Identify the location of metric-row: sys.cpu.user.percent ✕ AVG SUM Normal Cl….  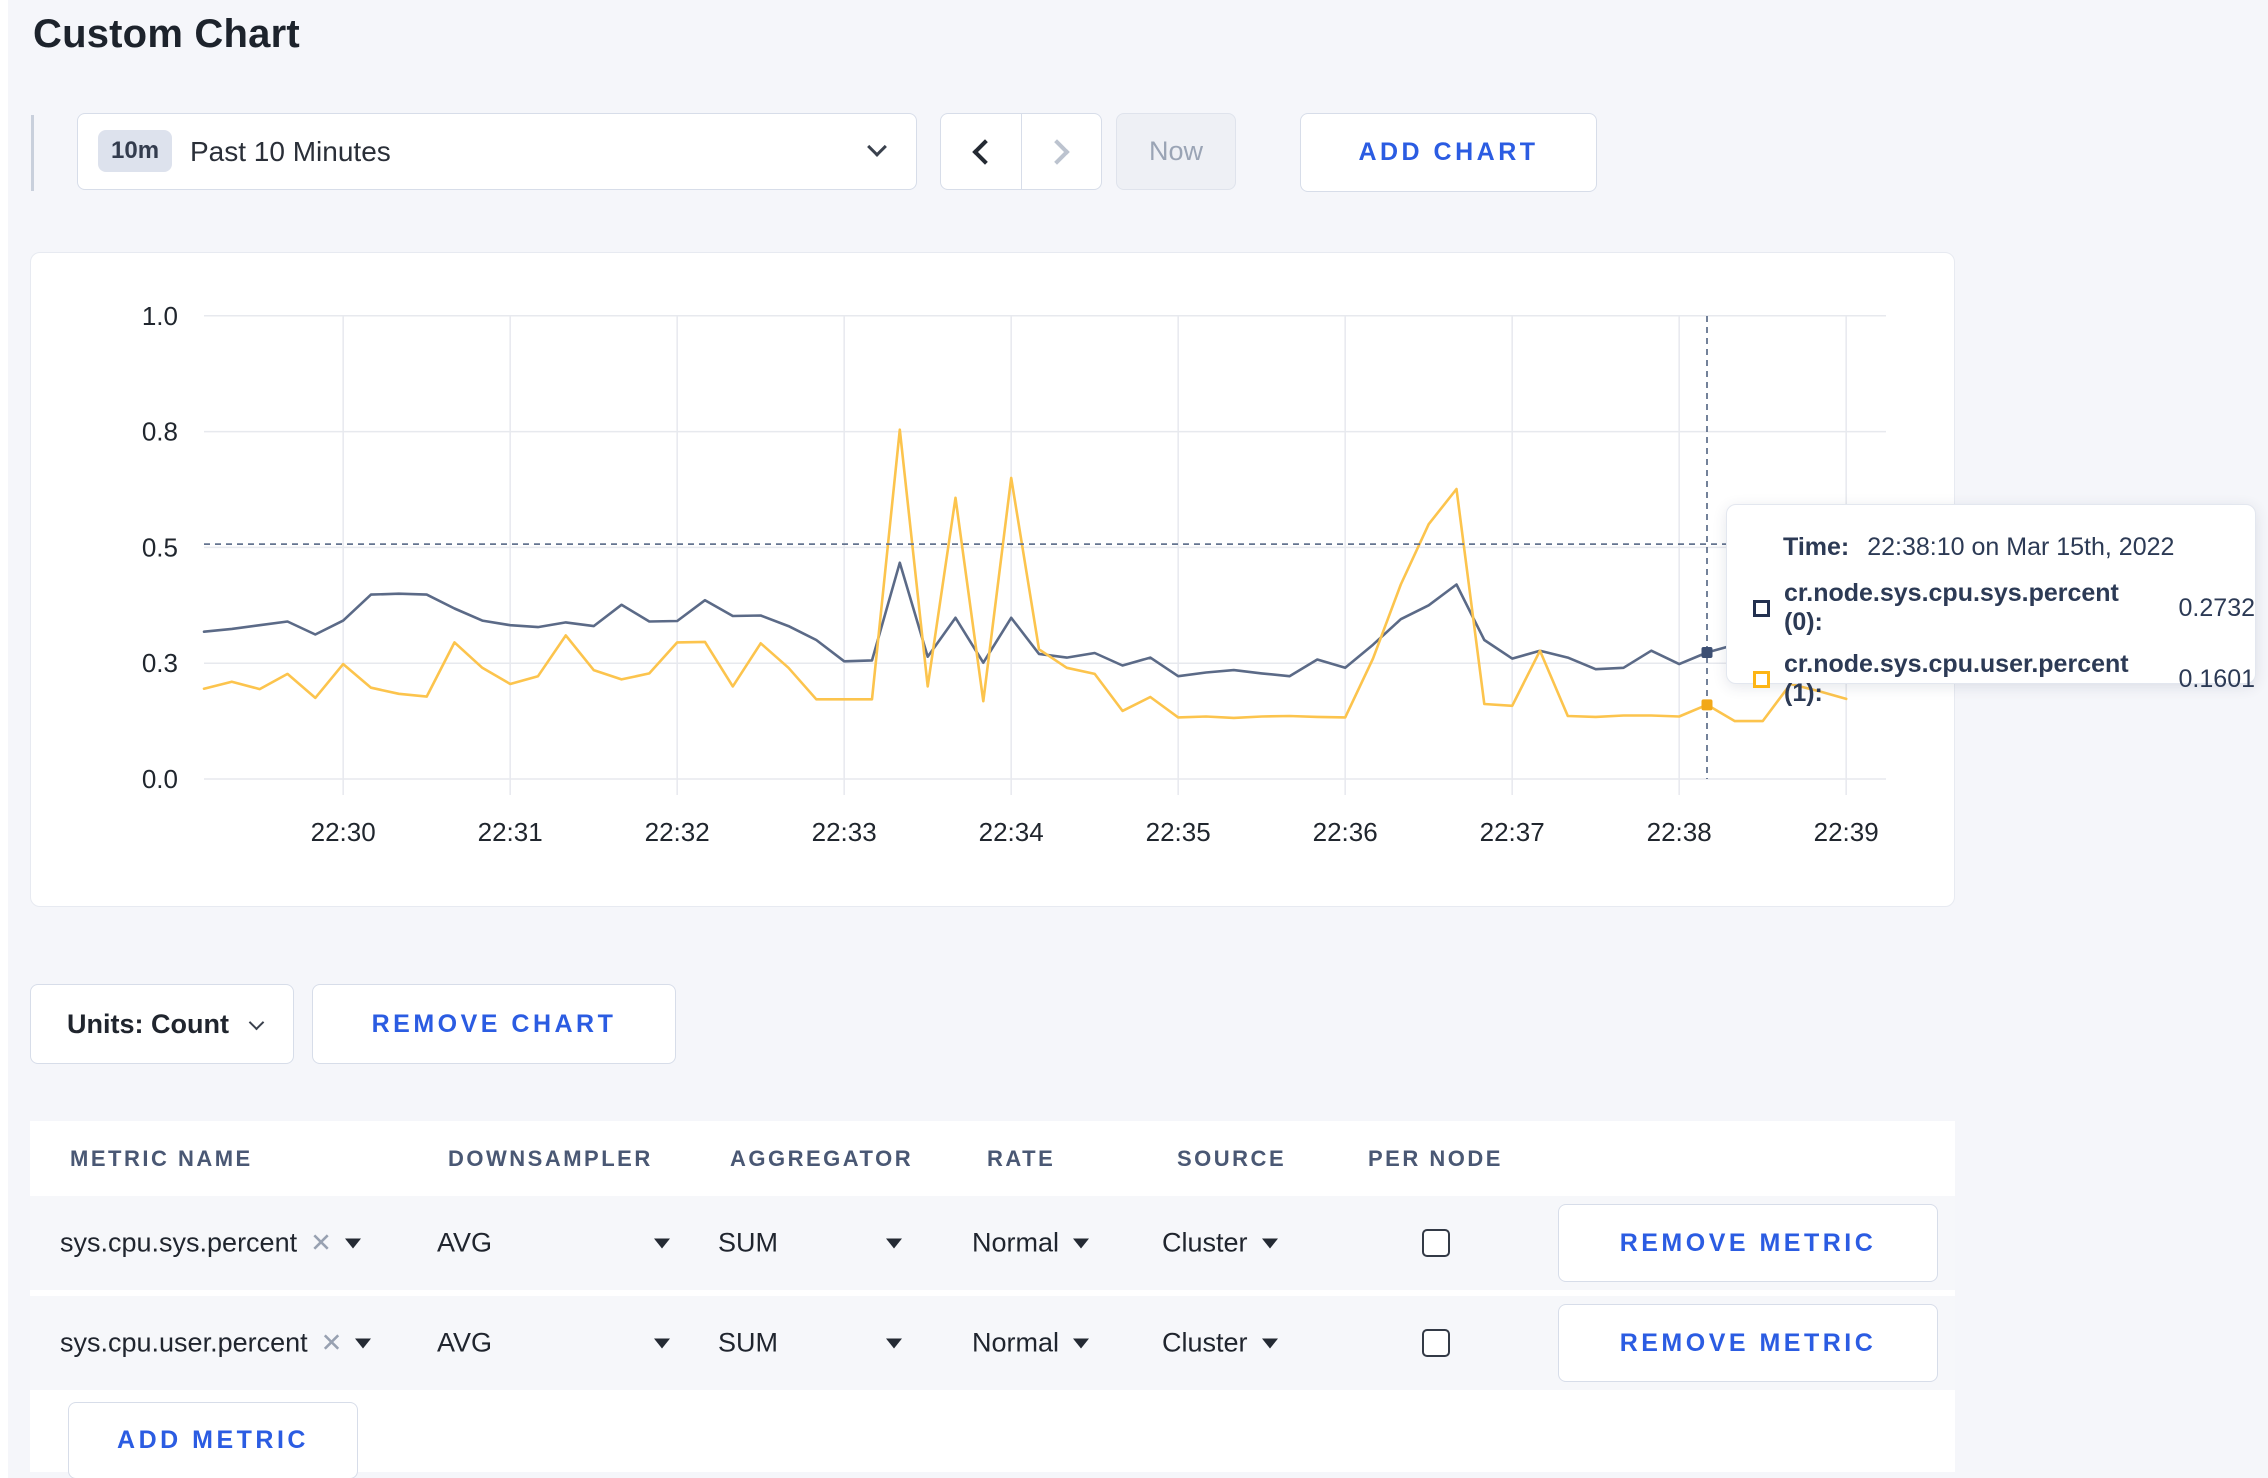
(992, 1343).